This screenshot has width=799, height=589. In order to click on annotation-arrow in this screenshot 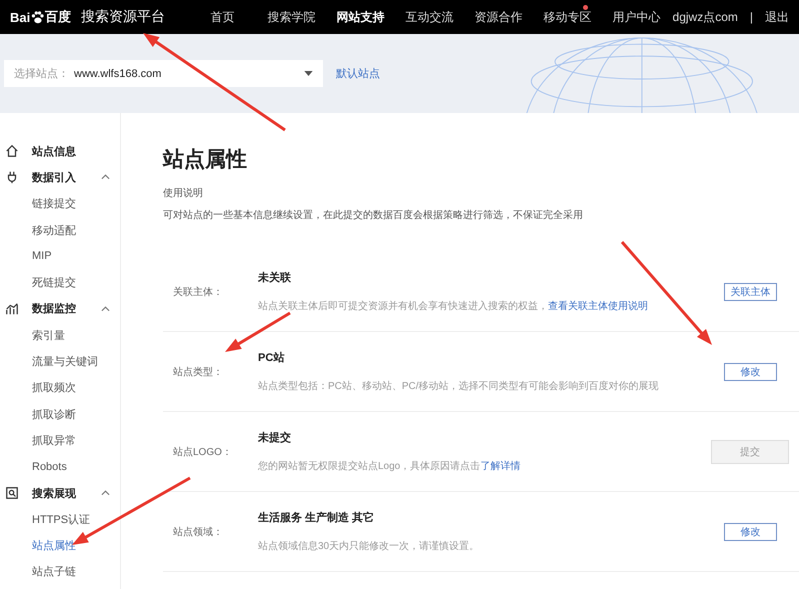, I will do `click(258, 332)`.